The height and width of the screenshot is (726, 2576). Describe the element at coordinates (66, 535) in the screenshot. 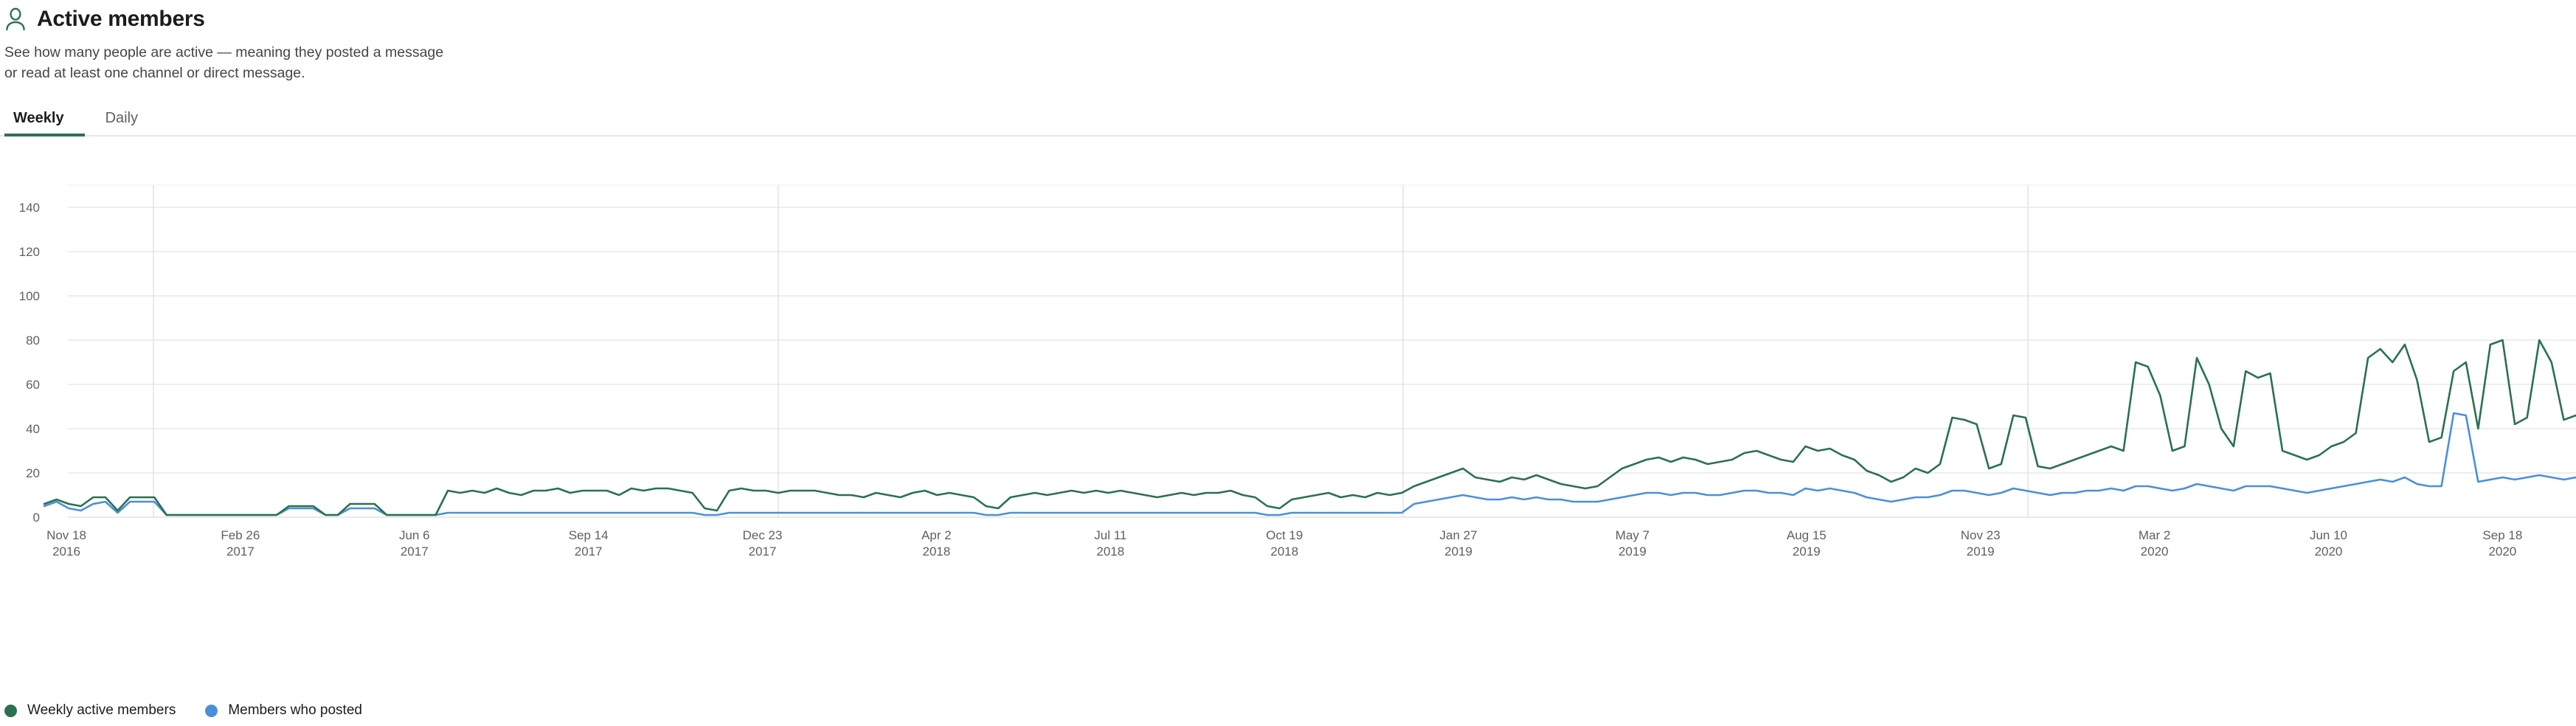

I see `svg-text: Nov 18` at that location.